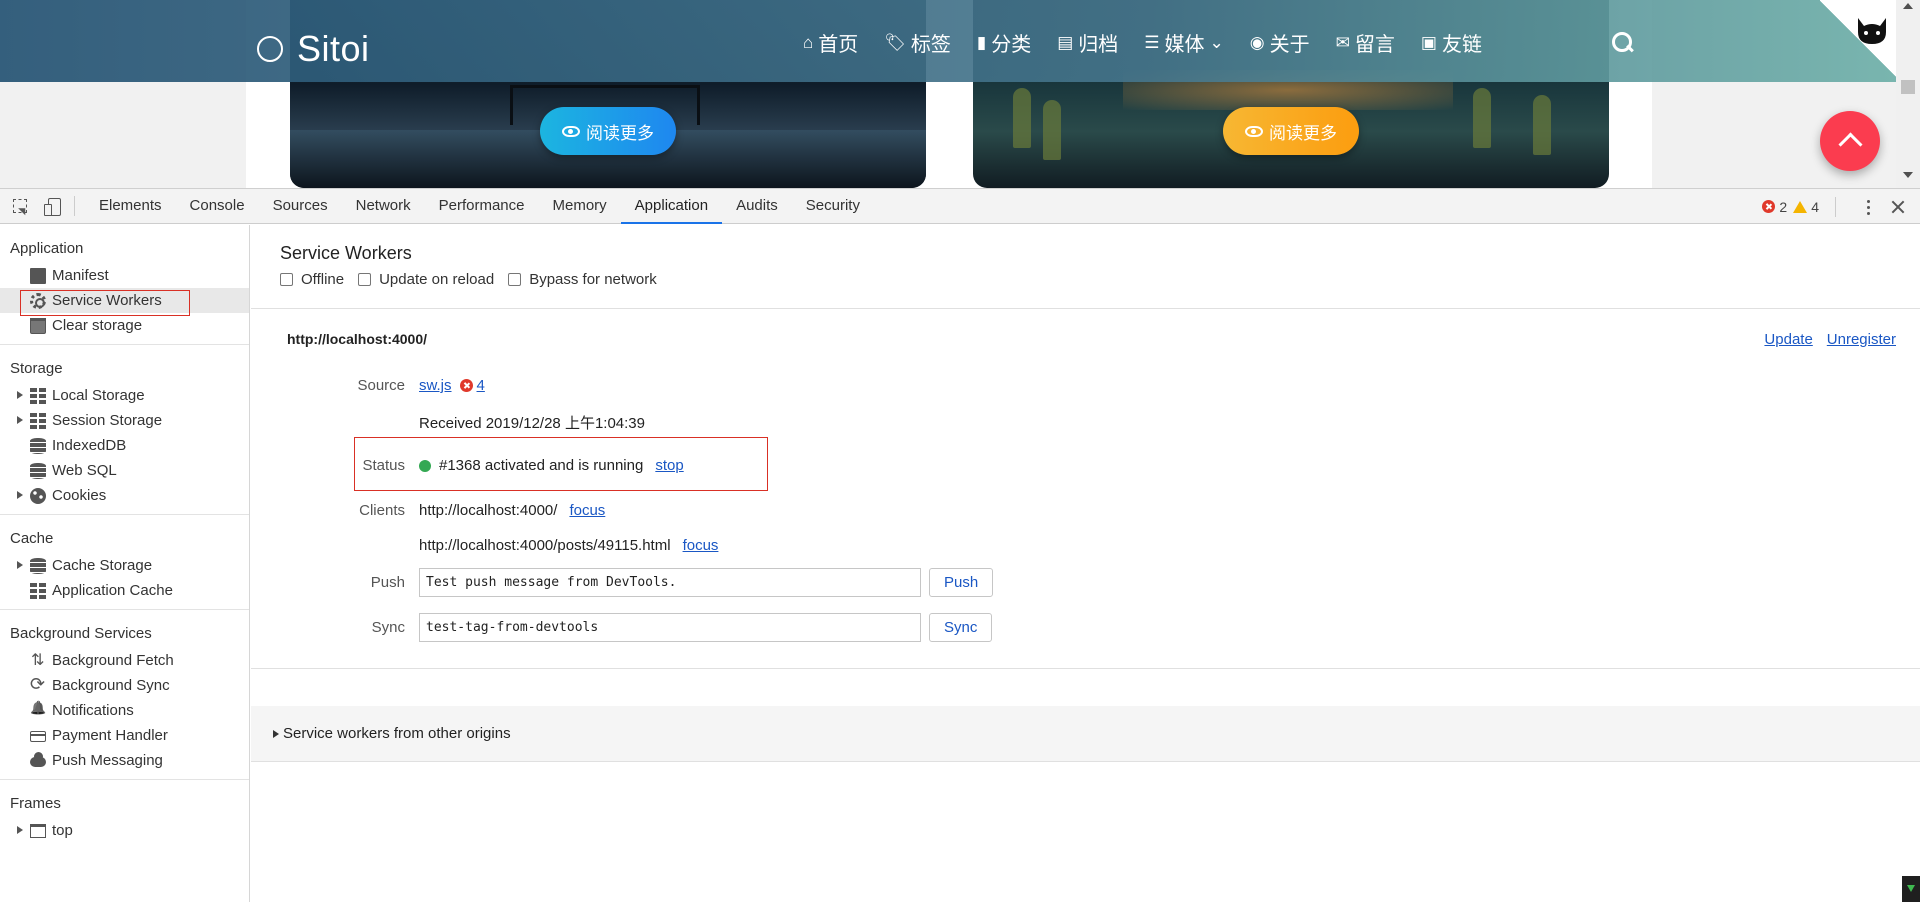  I want to click on tab-audits: Audits, so click(757, 206).